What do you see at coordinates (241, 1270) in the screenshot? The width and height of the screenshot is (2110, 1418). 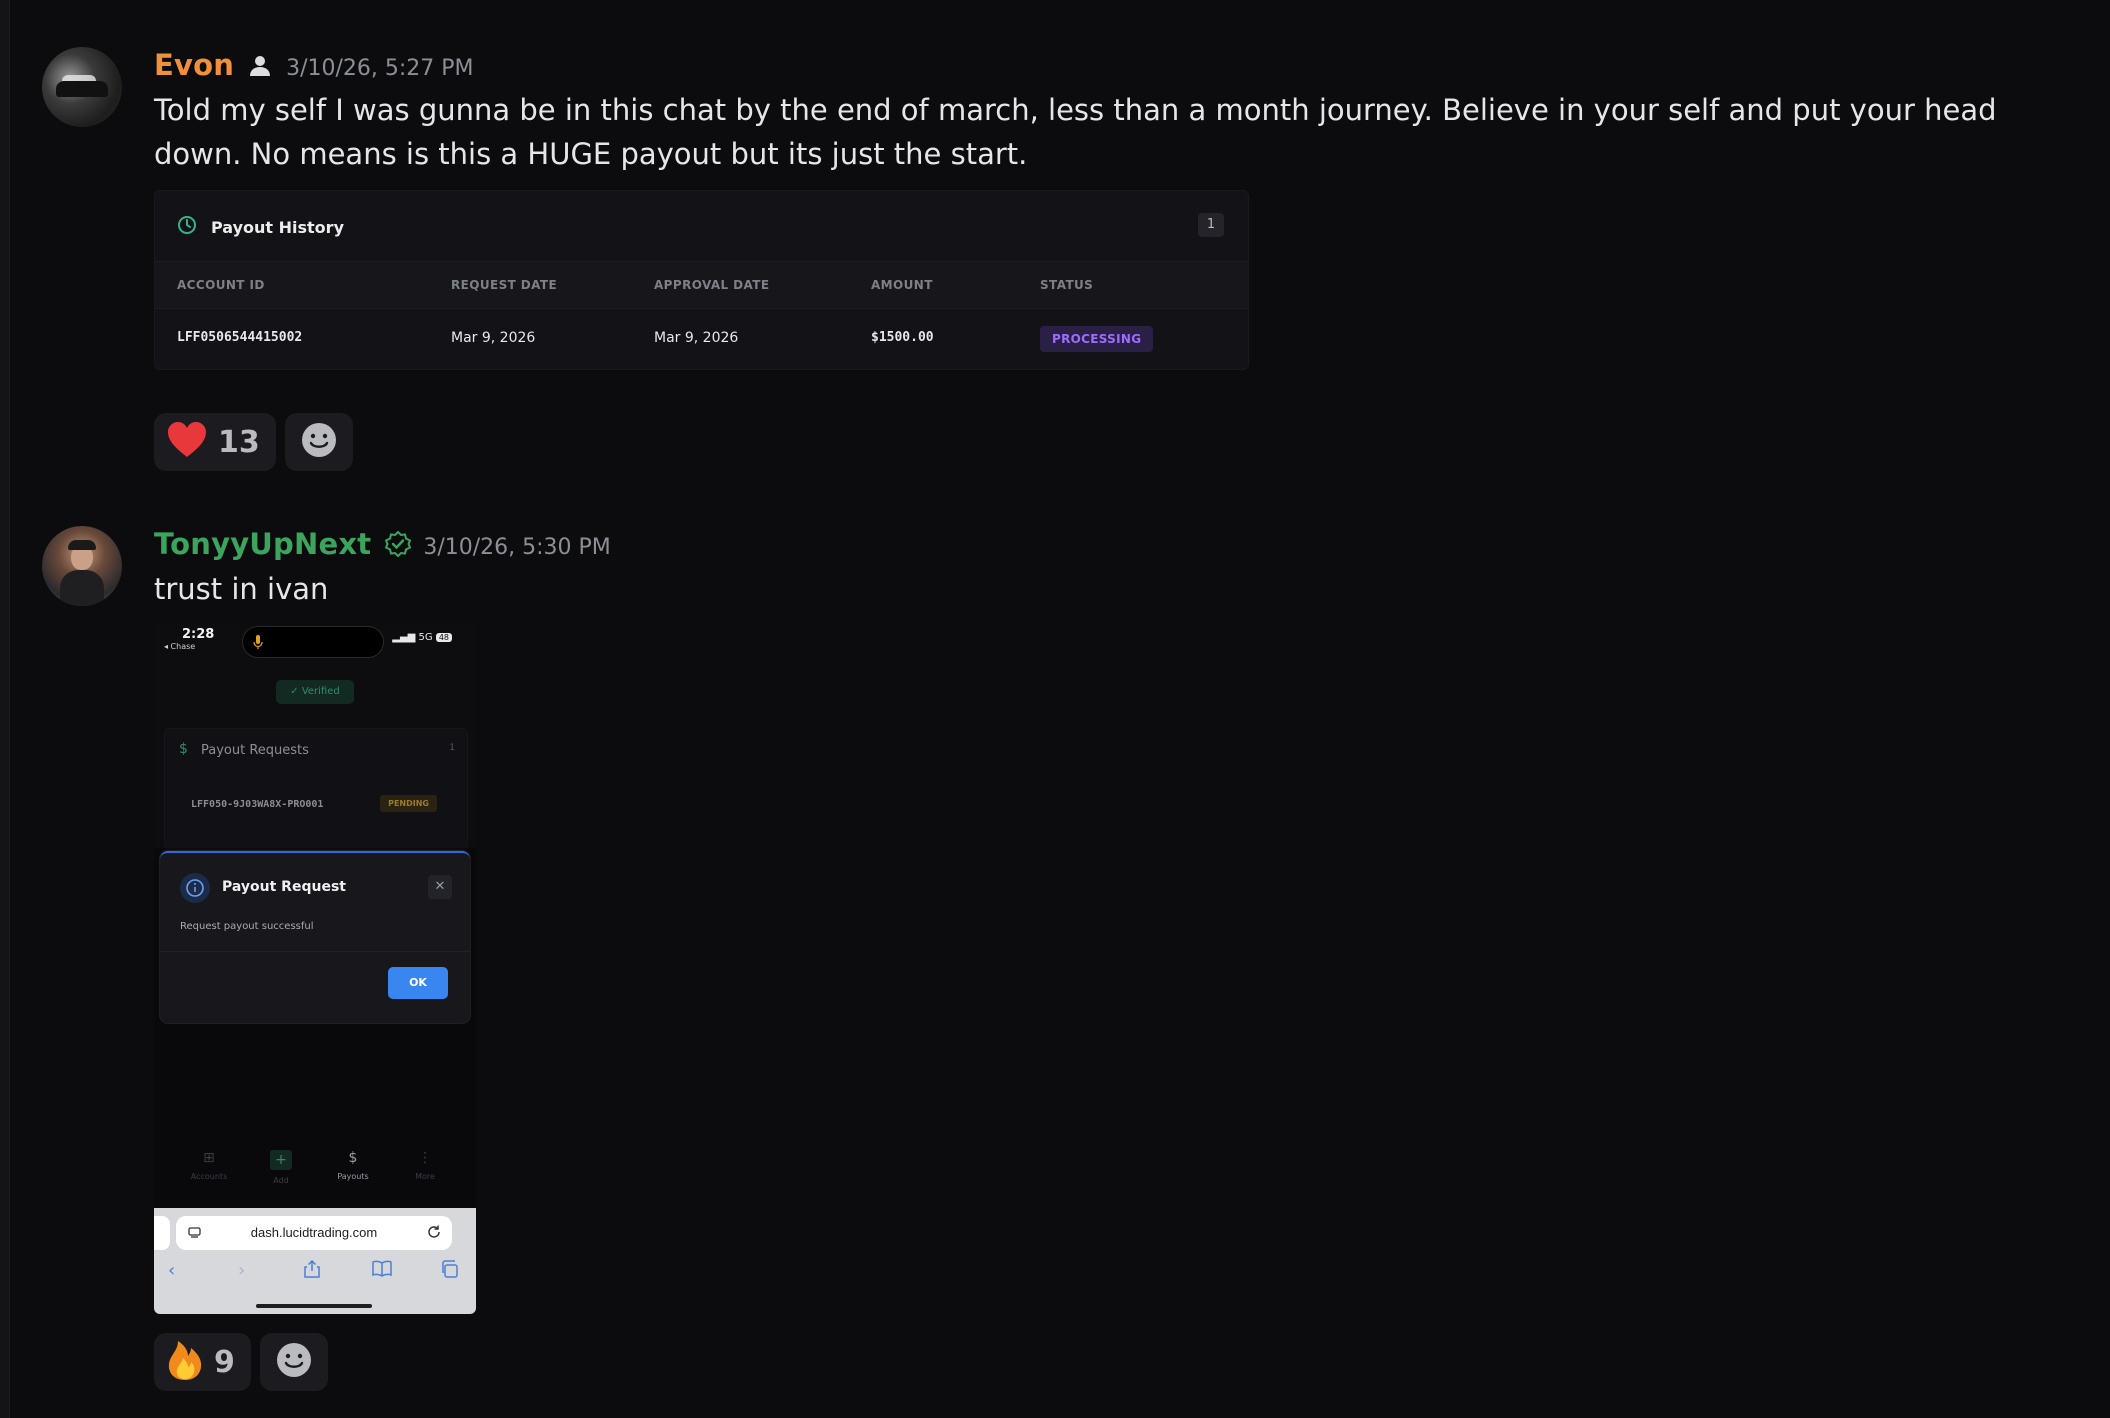 I see `forward-icon: ›` at bounding box center [241, 1270].